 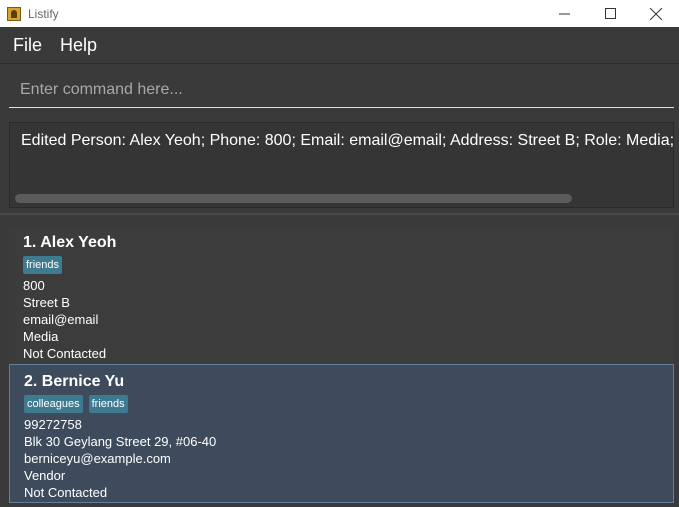 What do you see at coordinates (25, 45) in the screenshot?
I see `menu-file: File` at bounding box center [25, 45].